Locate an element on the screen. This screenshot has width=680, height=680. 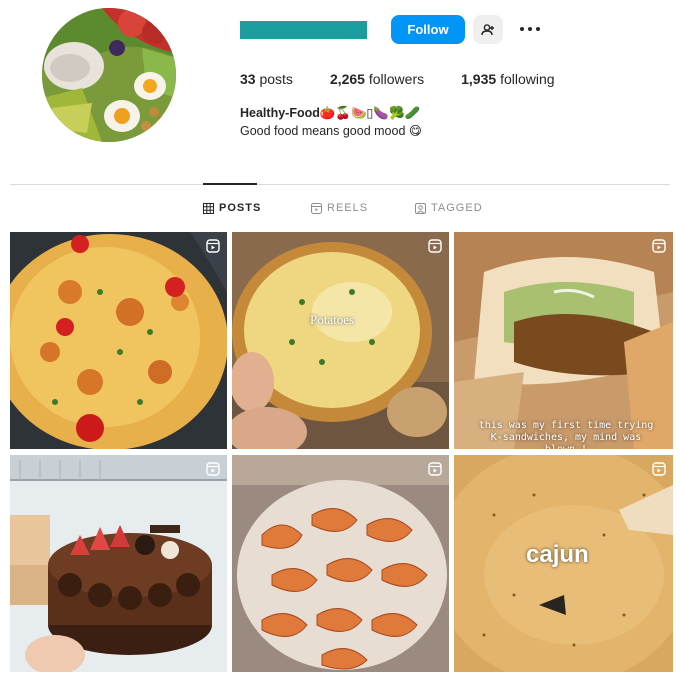
bio-name: Healthy-Food🍅🍒🍉▯🍆🥦🥒 is located at coordinates (330, 113).